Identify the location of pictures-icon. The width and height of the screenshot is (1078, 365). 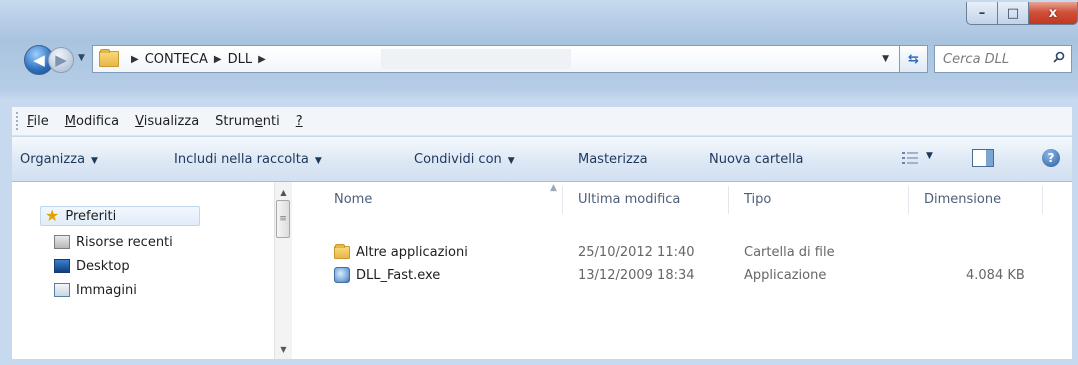
(62, 290).